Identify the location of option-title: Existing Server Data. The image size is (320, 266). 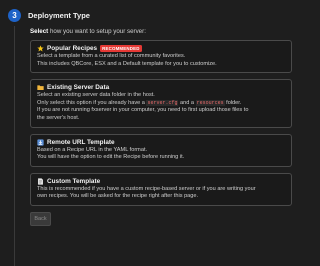
(78, 88).